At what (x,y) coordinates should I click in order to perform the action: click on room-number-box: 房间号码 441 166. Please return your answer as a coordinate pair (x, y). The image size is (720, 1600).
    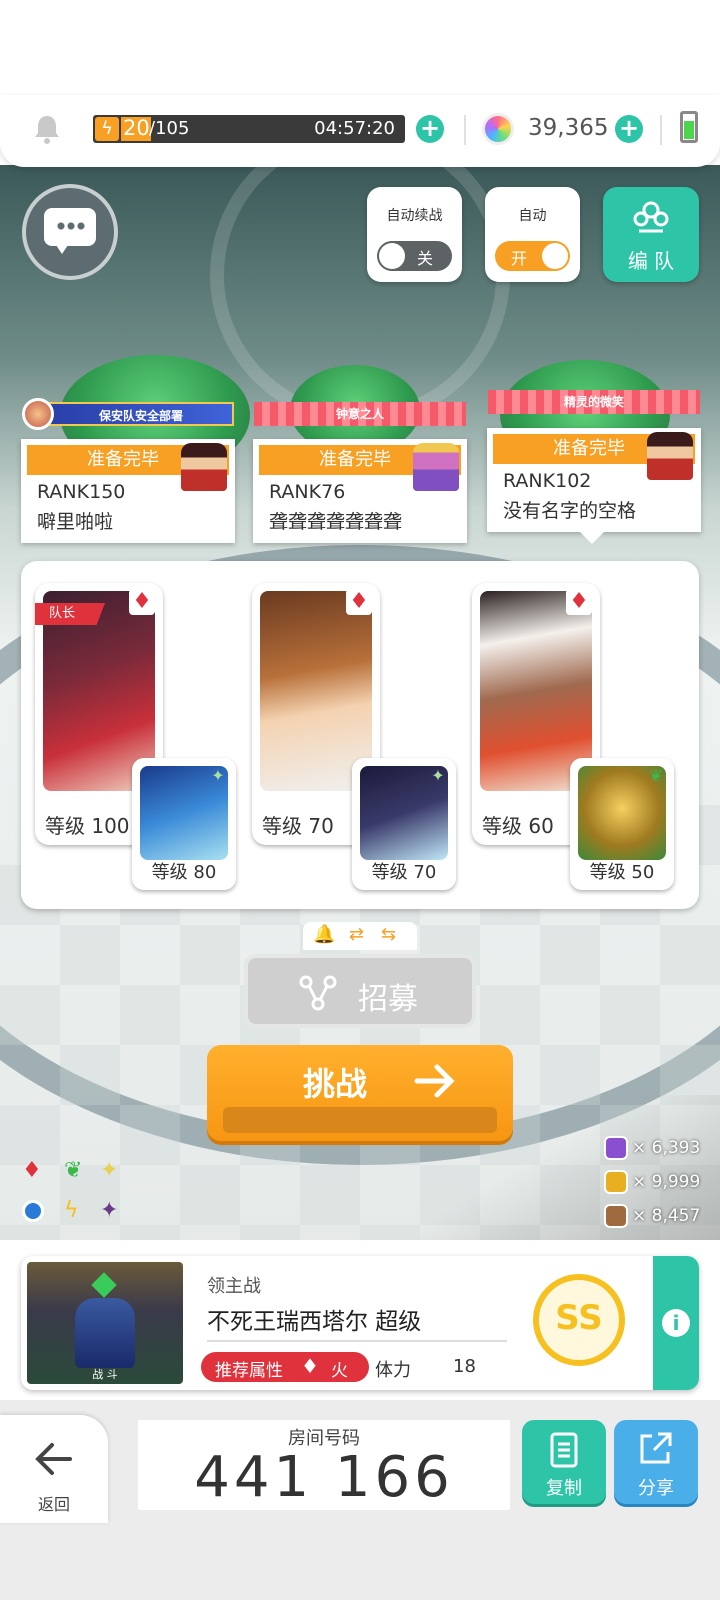
    Looking at the image, I should click on (324, 1465).